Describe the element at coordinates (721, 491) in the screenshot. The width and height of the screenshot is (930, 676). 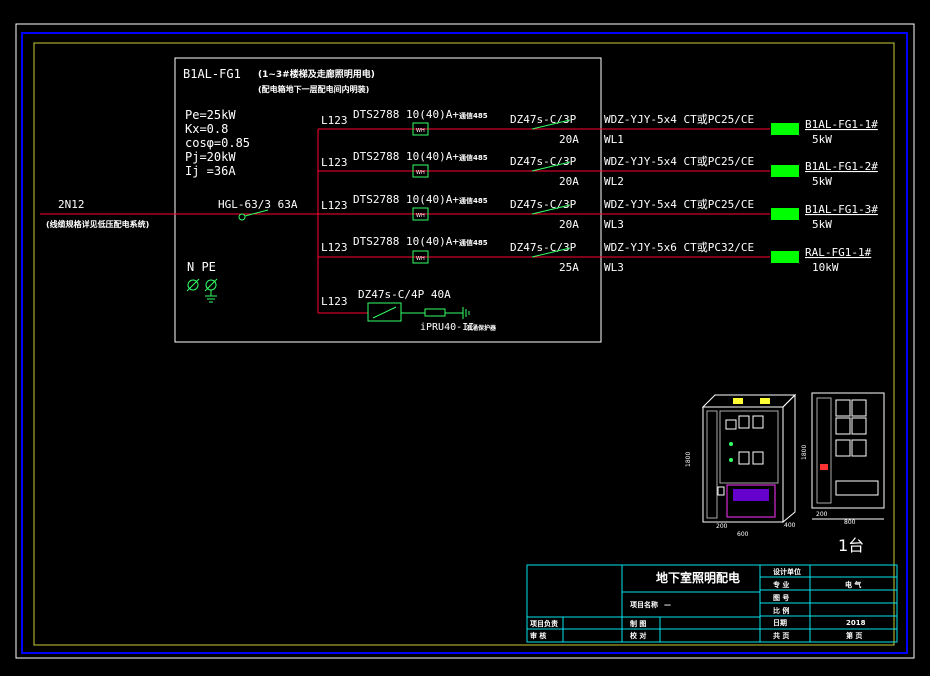
I see `cabinet-lock` at that location.